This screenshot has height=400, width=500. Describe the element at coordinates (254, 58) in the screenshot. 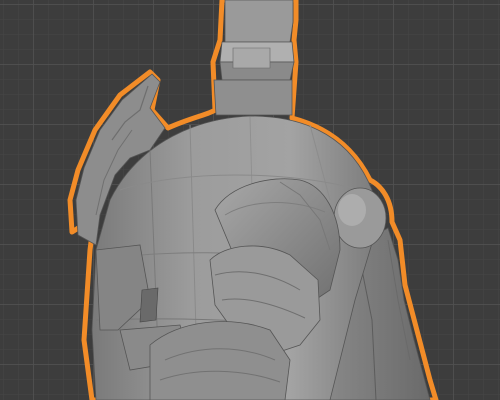

I see `neck-block` at that location.